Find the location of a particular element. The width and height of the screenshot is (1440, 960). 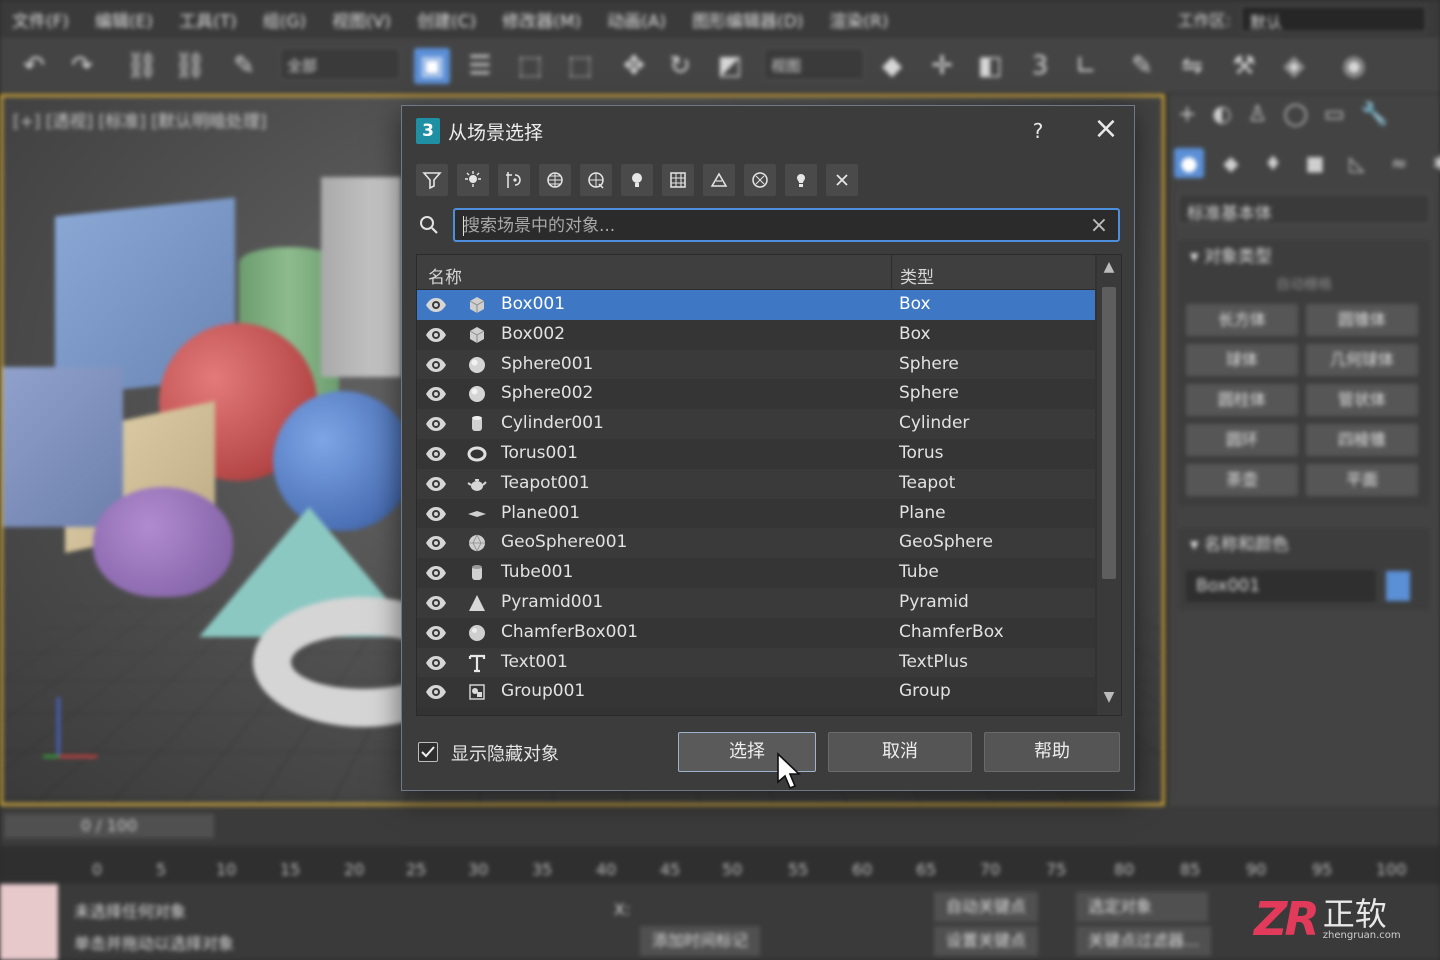

display-helpers-button is located at coordinates (514, 180).